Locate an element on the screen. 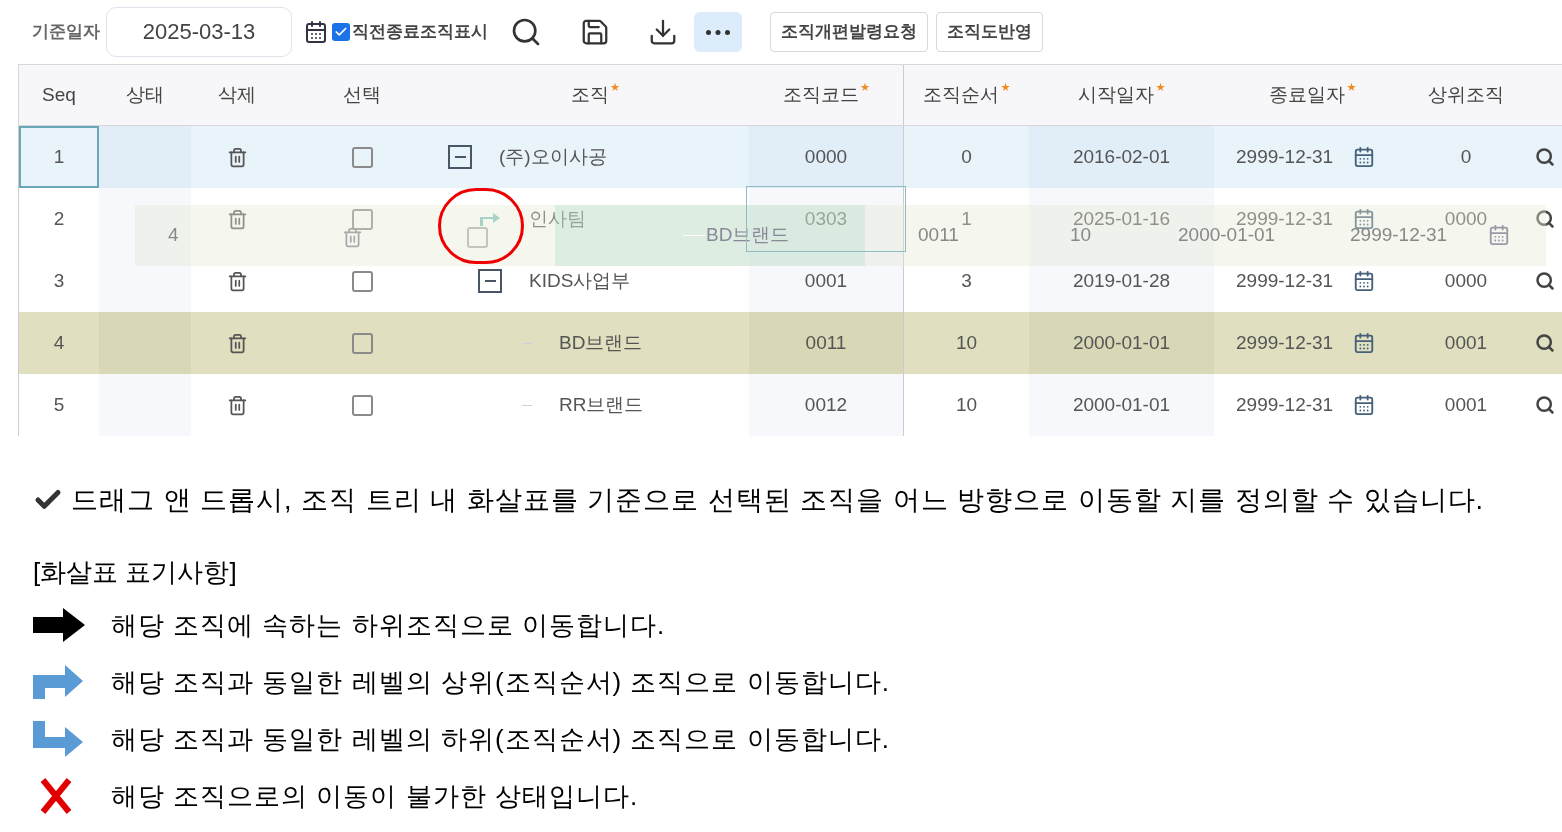 The width and height of the screenshot is (1562, 832). table-cell-text: 0303 is located at coordinates (826, 218).